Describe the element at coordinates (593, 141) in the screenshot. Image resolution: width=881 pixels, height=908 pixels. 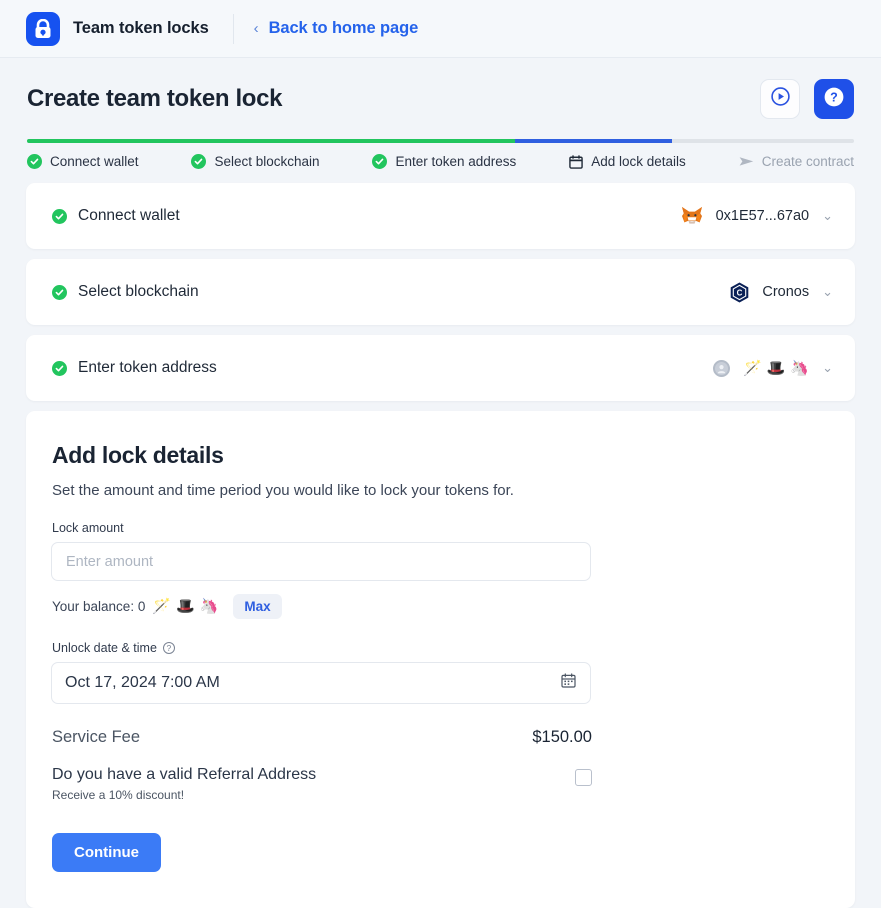
I see `progress-current-segment` at that location.